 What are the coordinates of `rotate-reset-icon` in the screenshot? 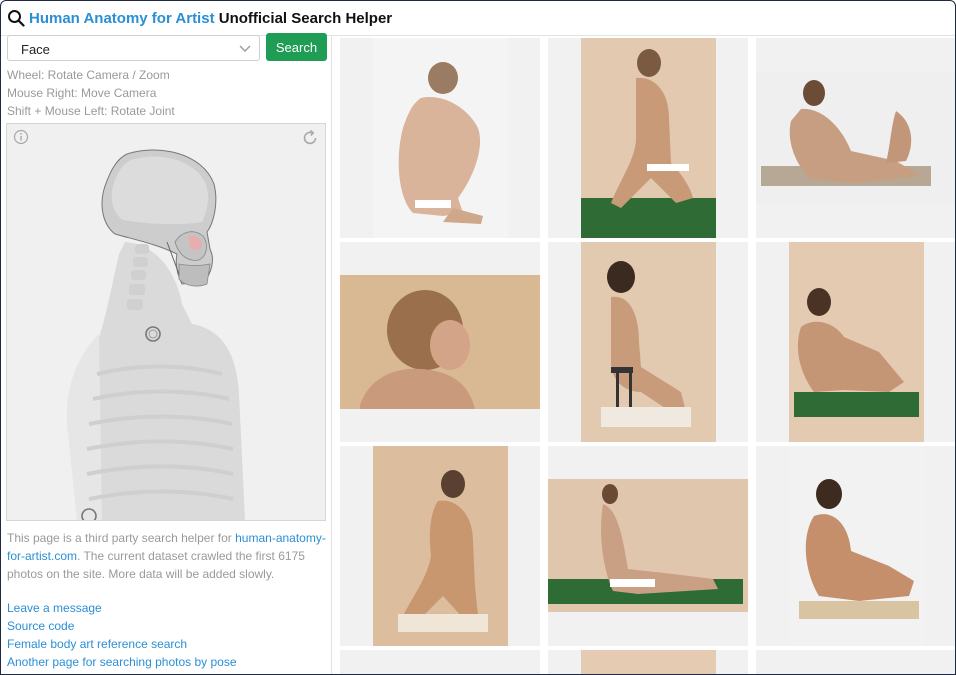 It's located at (310, 138).